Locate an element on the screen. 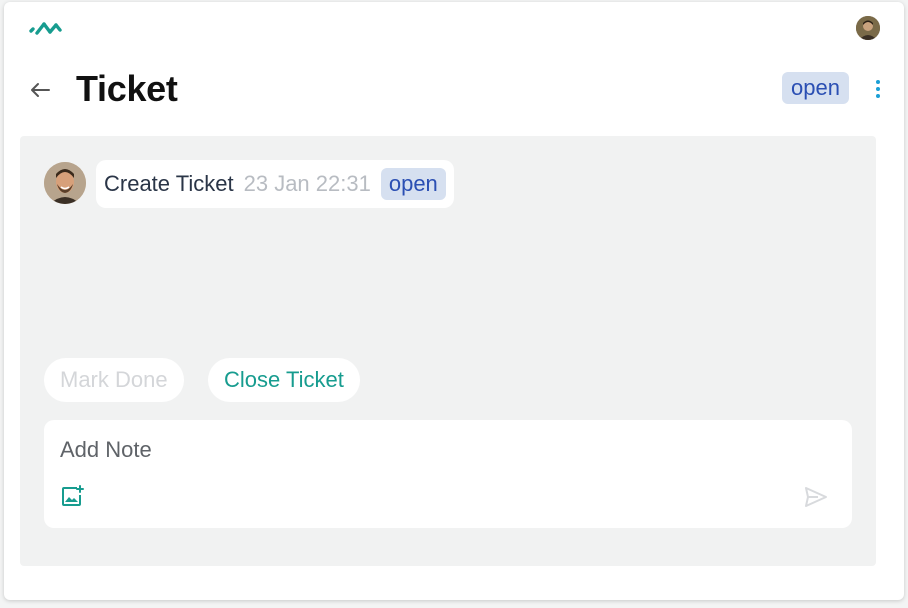 The image size is (908, 608). note-input is located at coordinates (430, 450).